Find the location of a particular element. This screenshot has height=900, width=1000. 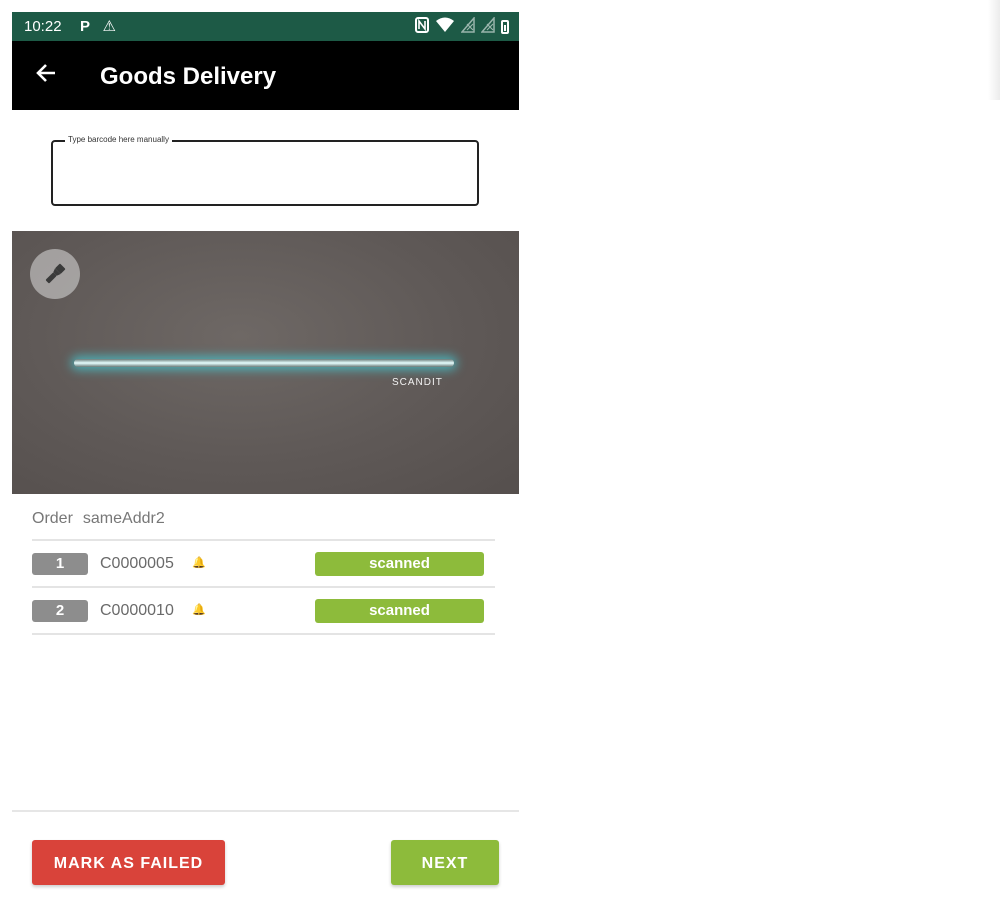

next-button: NEXT is located at coordinates (445, 862).